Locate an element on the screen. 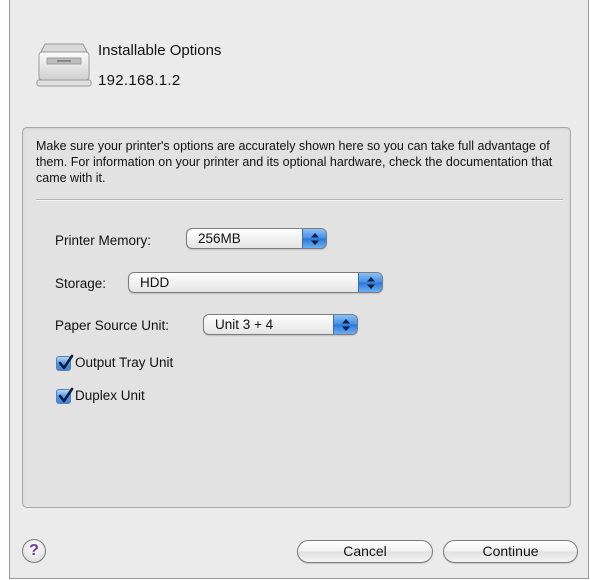 The height and width of the screenshot is (580, 590). paper-source-popup: Unit 3 + 4 is located at coordinates (280, 324).